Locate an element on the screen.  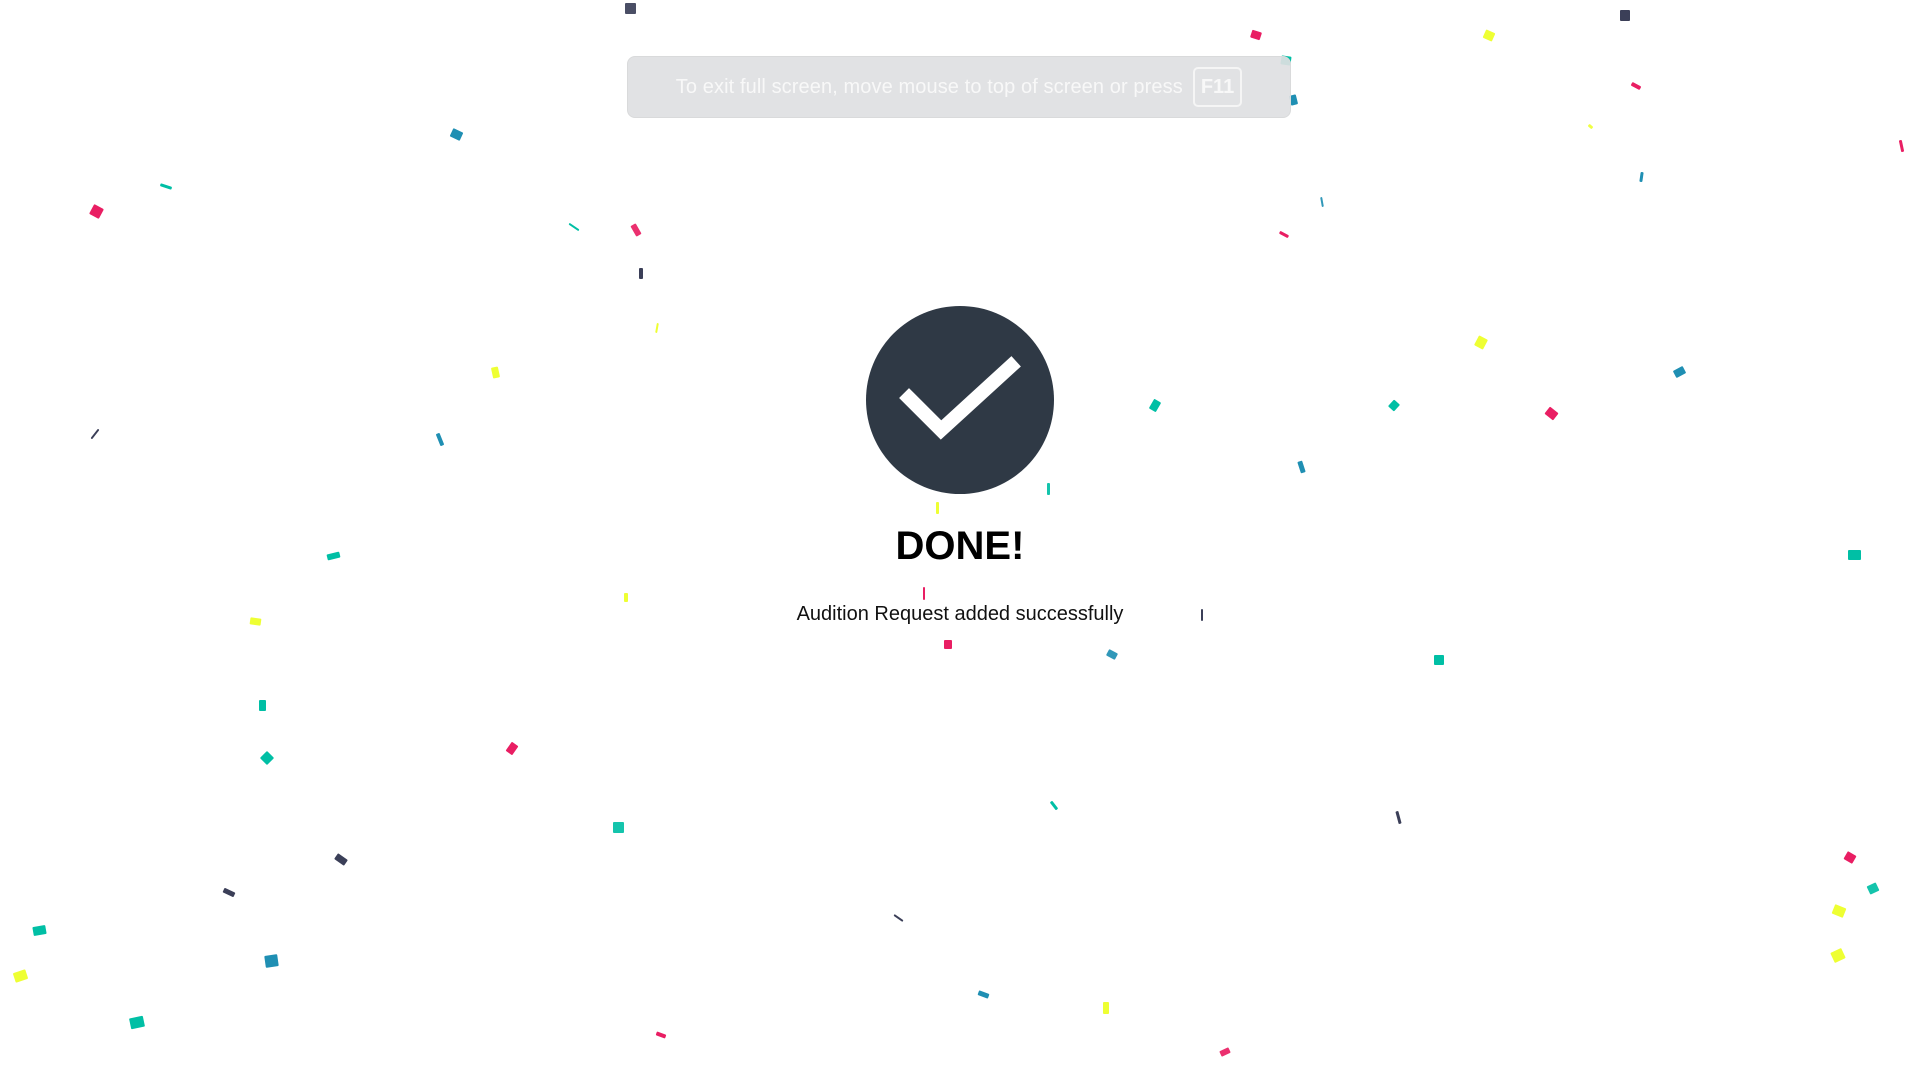
f11-key-badge: F11 is located at coordinates (1217, 87).